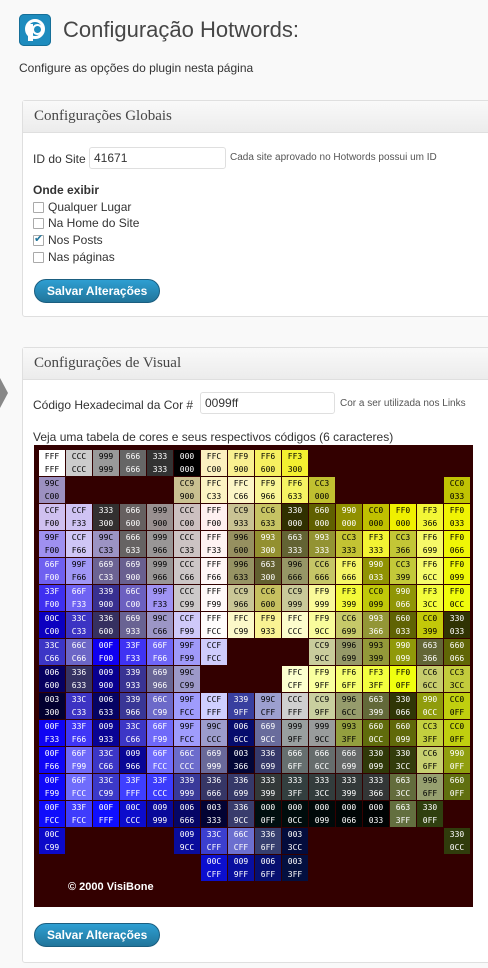 The height and width of the screenshot is (968, 488). I want to click on color-swatch: 009 9CC, so click(187, 841).